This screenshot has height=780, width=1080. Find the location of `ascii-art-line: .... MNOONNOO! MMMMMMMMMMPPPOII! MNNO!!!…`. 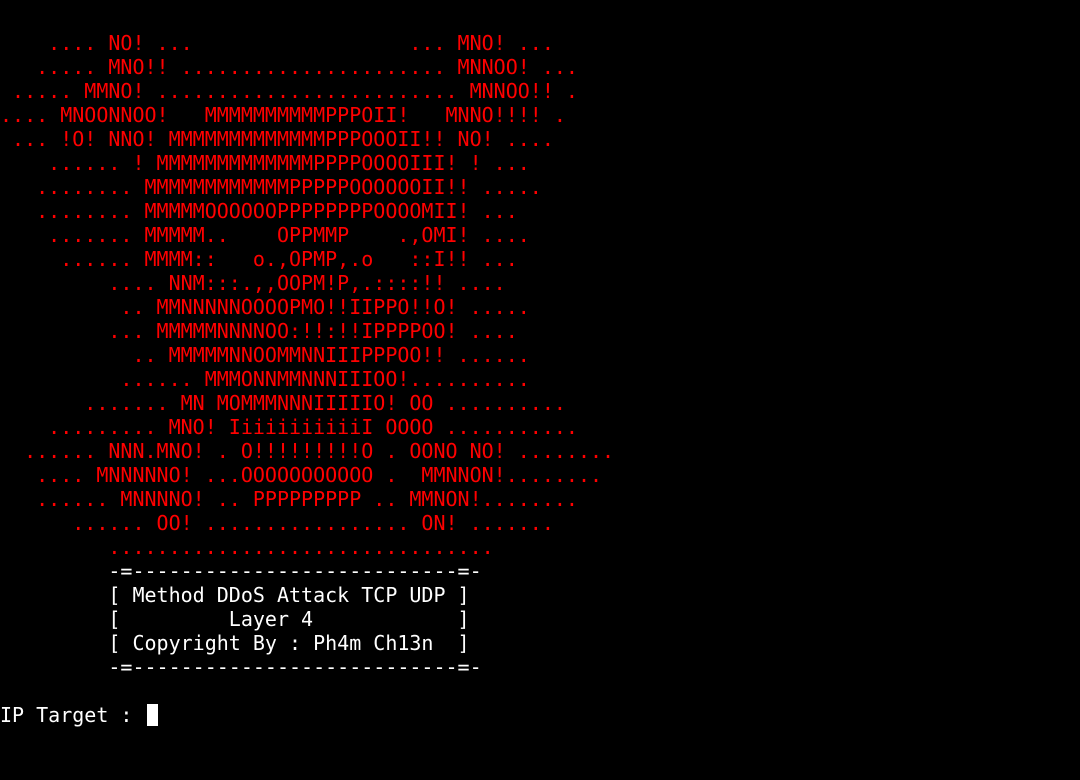

ascii-art-line: .... MNOONNOO! MMMMMMMMMMPPPOII! MNNO!!!… is located at coordinates (283, 115).